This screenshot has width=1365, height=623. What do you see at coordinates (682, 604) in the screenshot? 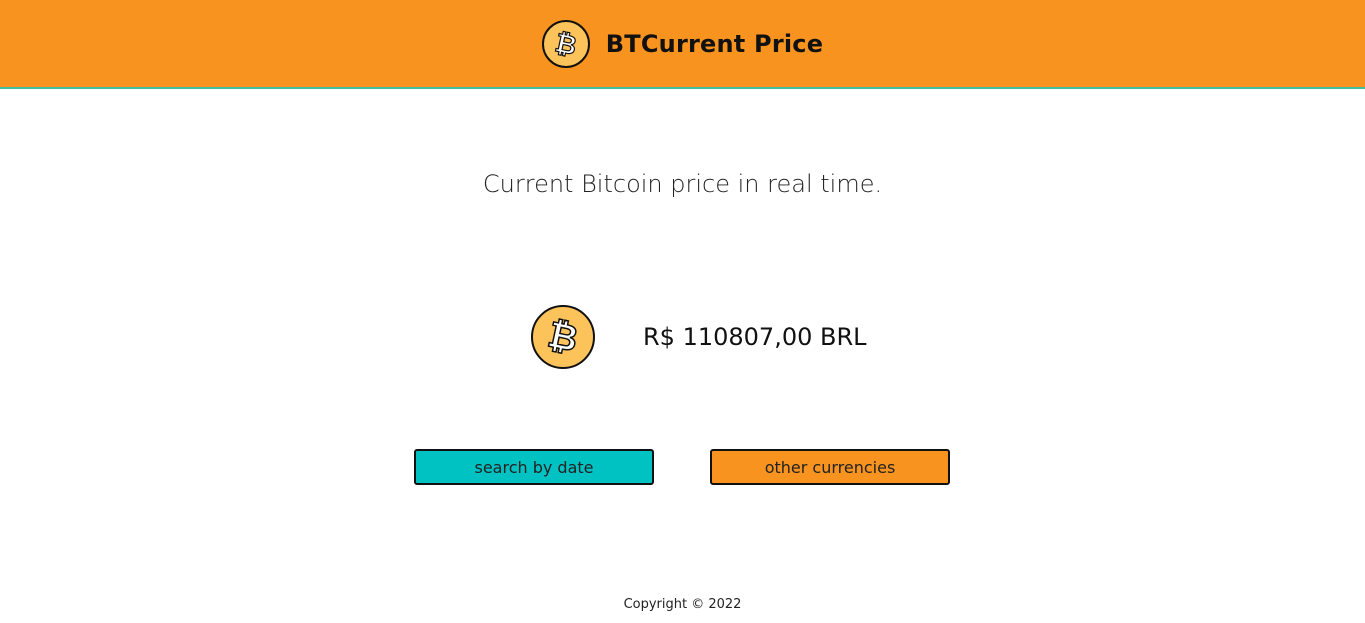
I see `copyright-text: Copyright © 2022` at bounding box center [682, 604].